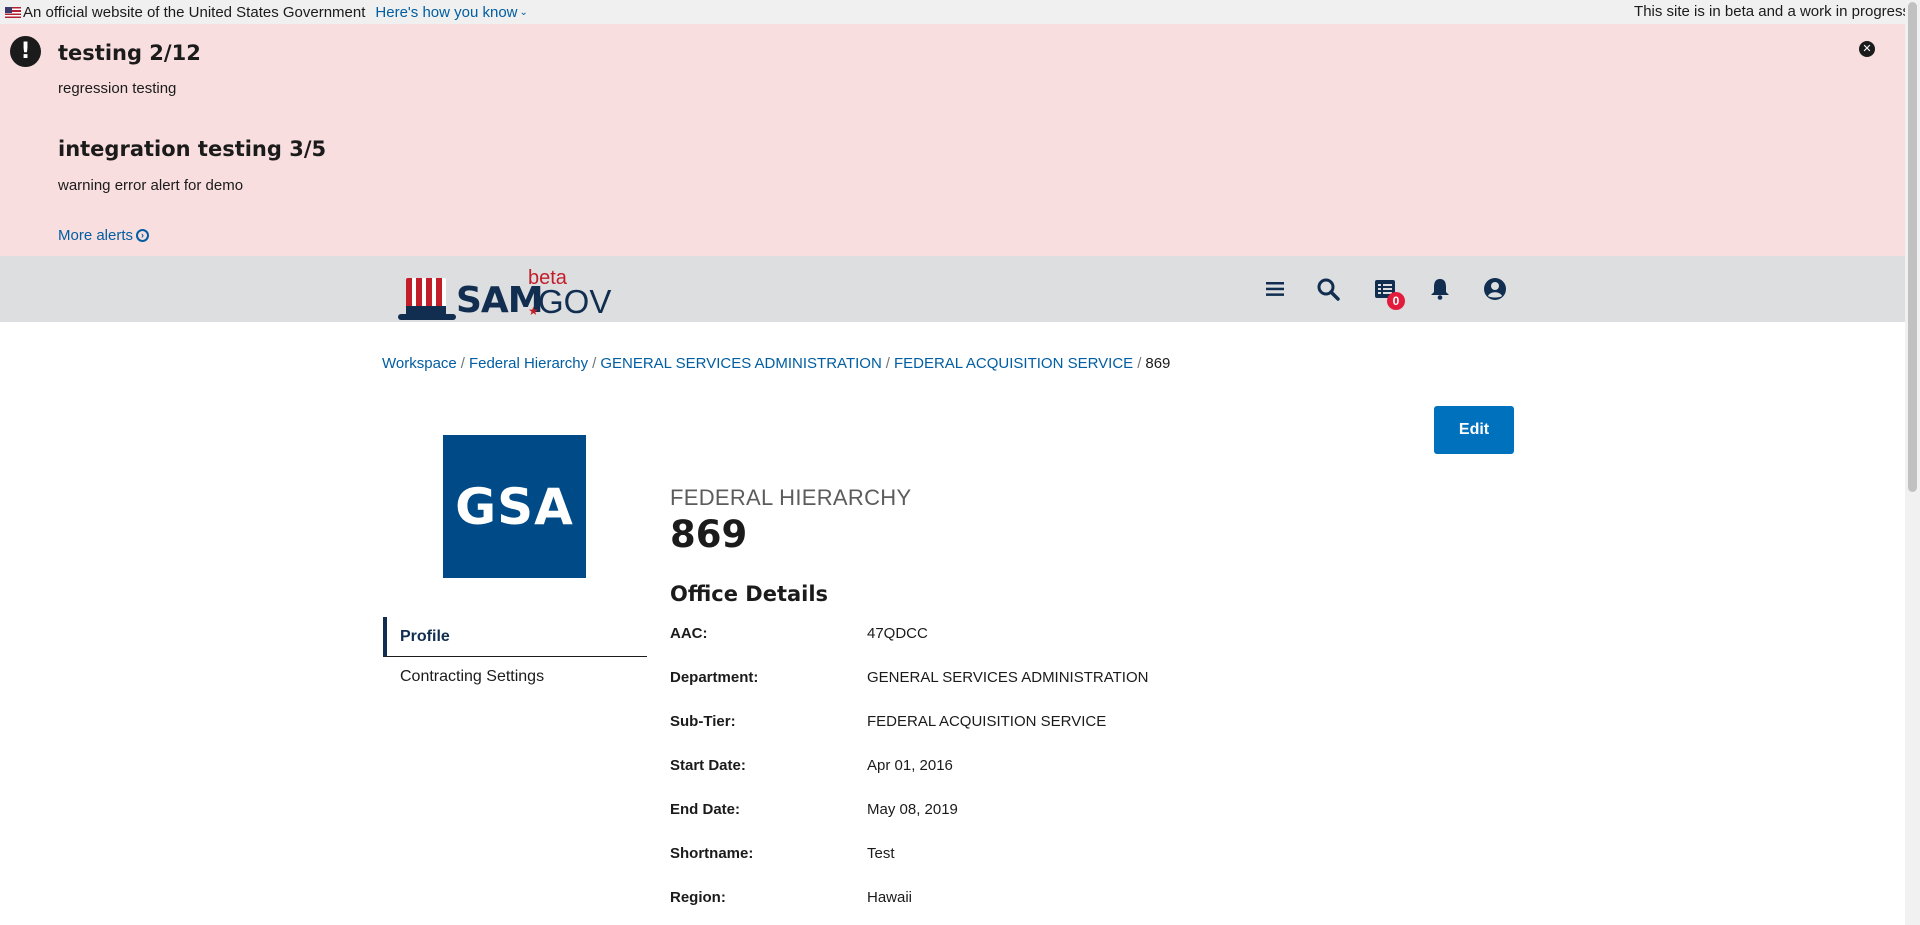 Image resolution: width=1920 pixels, height=925 pixels. I want to click on close-icon: ✕, so click(1867, 49).